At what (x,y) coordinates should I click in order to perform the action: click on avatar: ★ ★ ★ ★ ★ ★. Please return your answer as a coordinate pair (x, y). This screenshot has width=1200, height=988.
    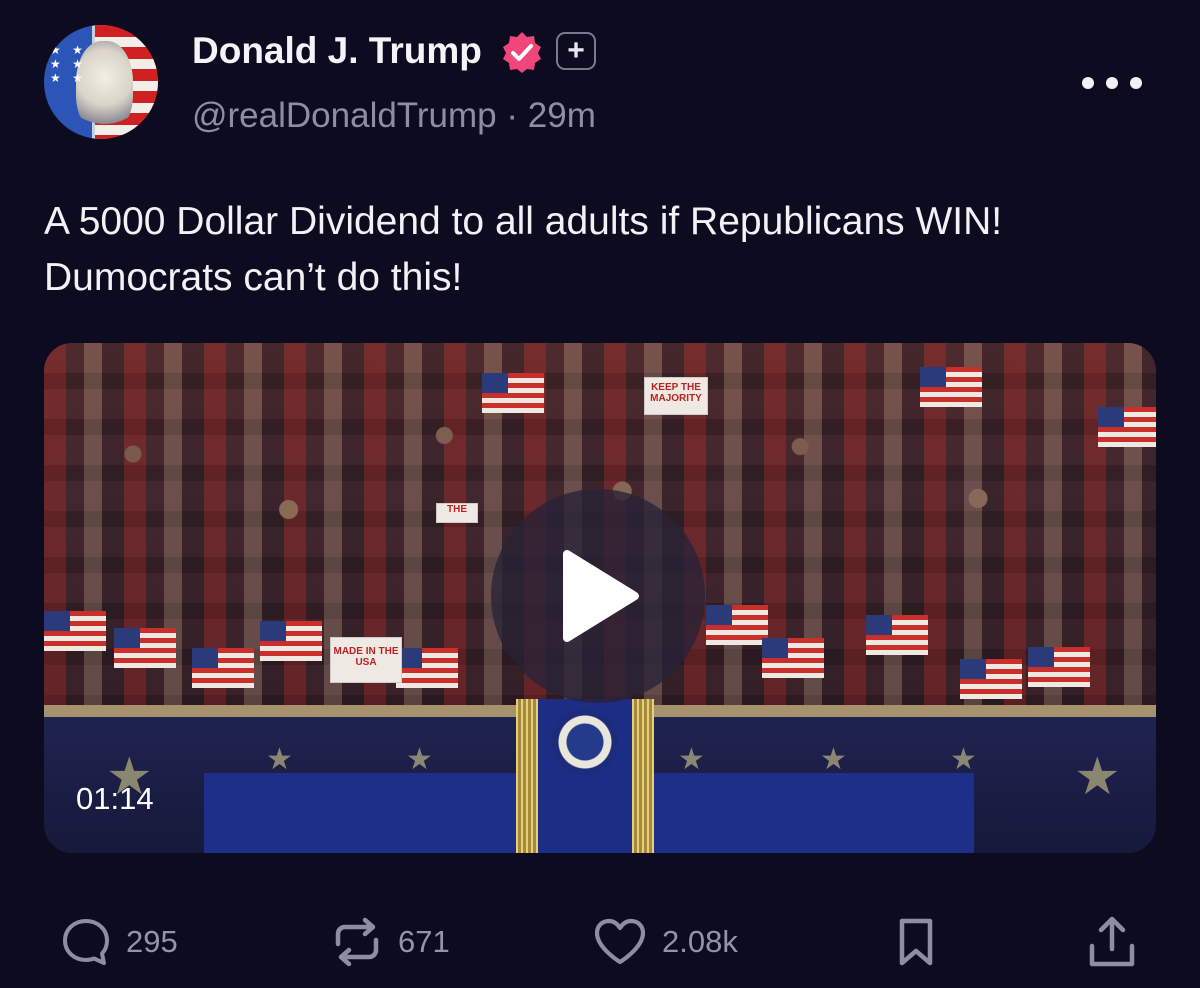
    Looking at the image, I should click on (101, 82).